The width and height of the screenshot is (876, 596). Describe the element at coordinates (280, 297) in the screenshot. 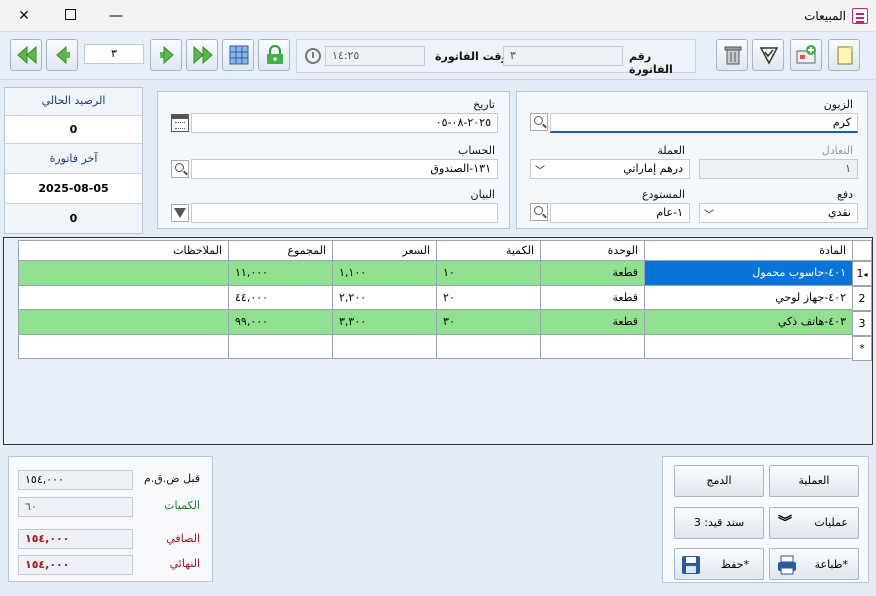

I see `cell-total: ٤٤,٠٠٠` at that location.